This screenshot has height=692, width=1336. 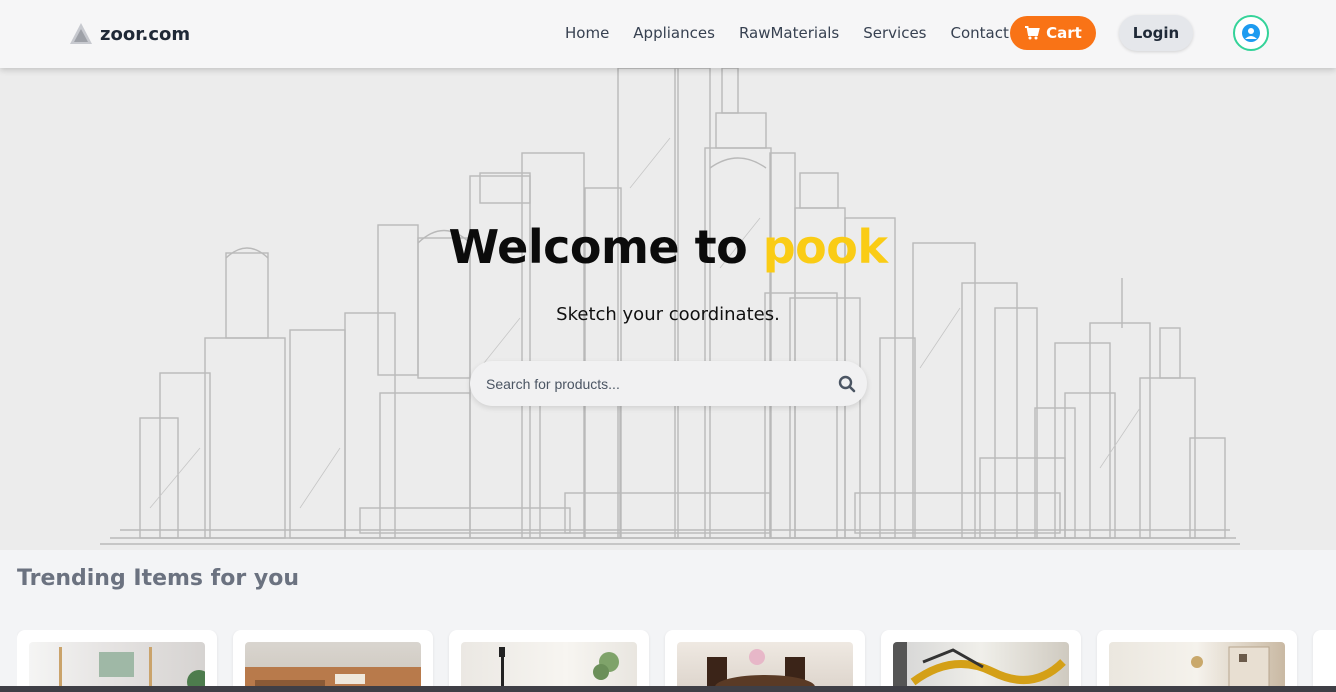 I want to click on cart-label: Cart, so click(x=1064, y=33).